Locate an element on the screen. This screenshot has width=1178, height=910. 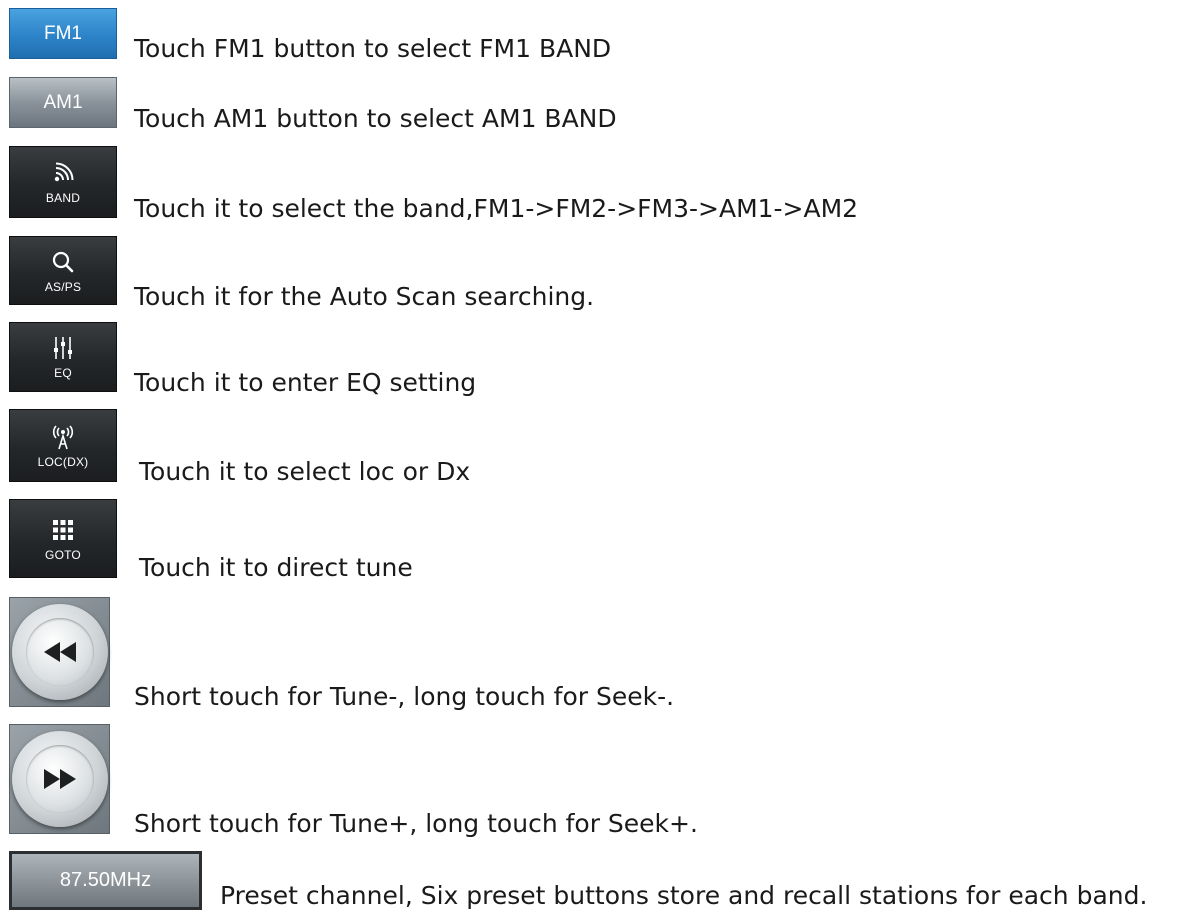
antenna-icon is located at coordinates (63, 437).